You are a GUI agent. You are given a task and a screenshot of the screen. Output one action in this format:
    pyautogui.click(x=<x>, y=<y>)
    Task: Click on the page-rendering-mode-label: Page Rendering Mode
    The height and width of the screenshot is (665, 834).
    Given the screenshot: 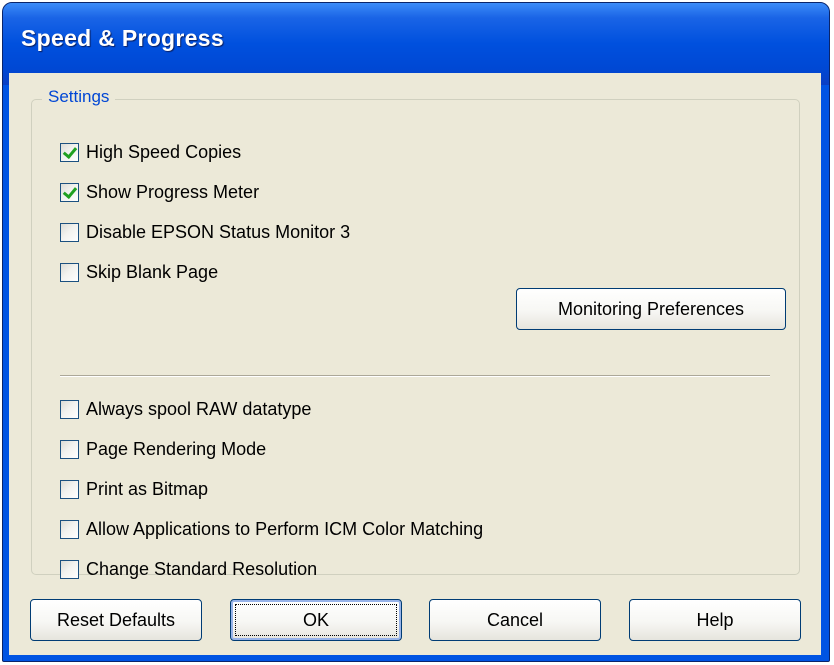 What is the action you would take?
    pyautogui.click(x=176, y=449)
    